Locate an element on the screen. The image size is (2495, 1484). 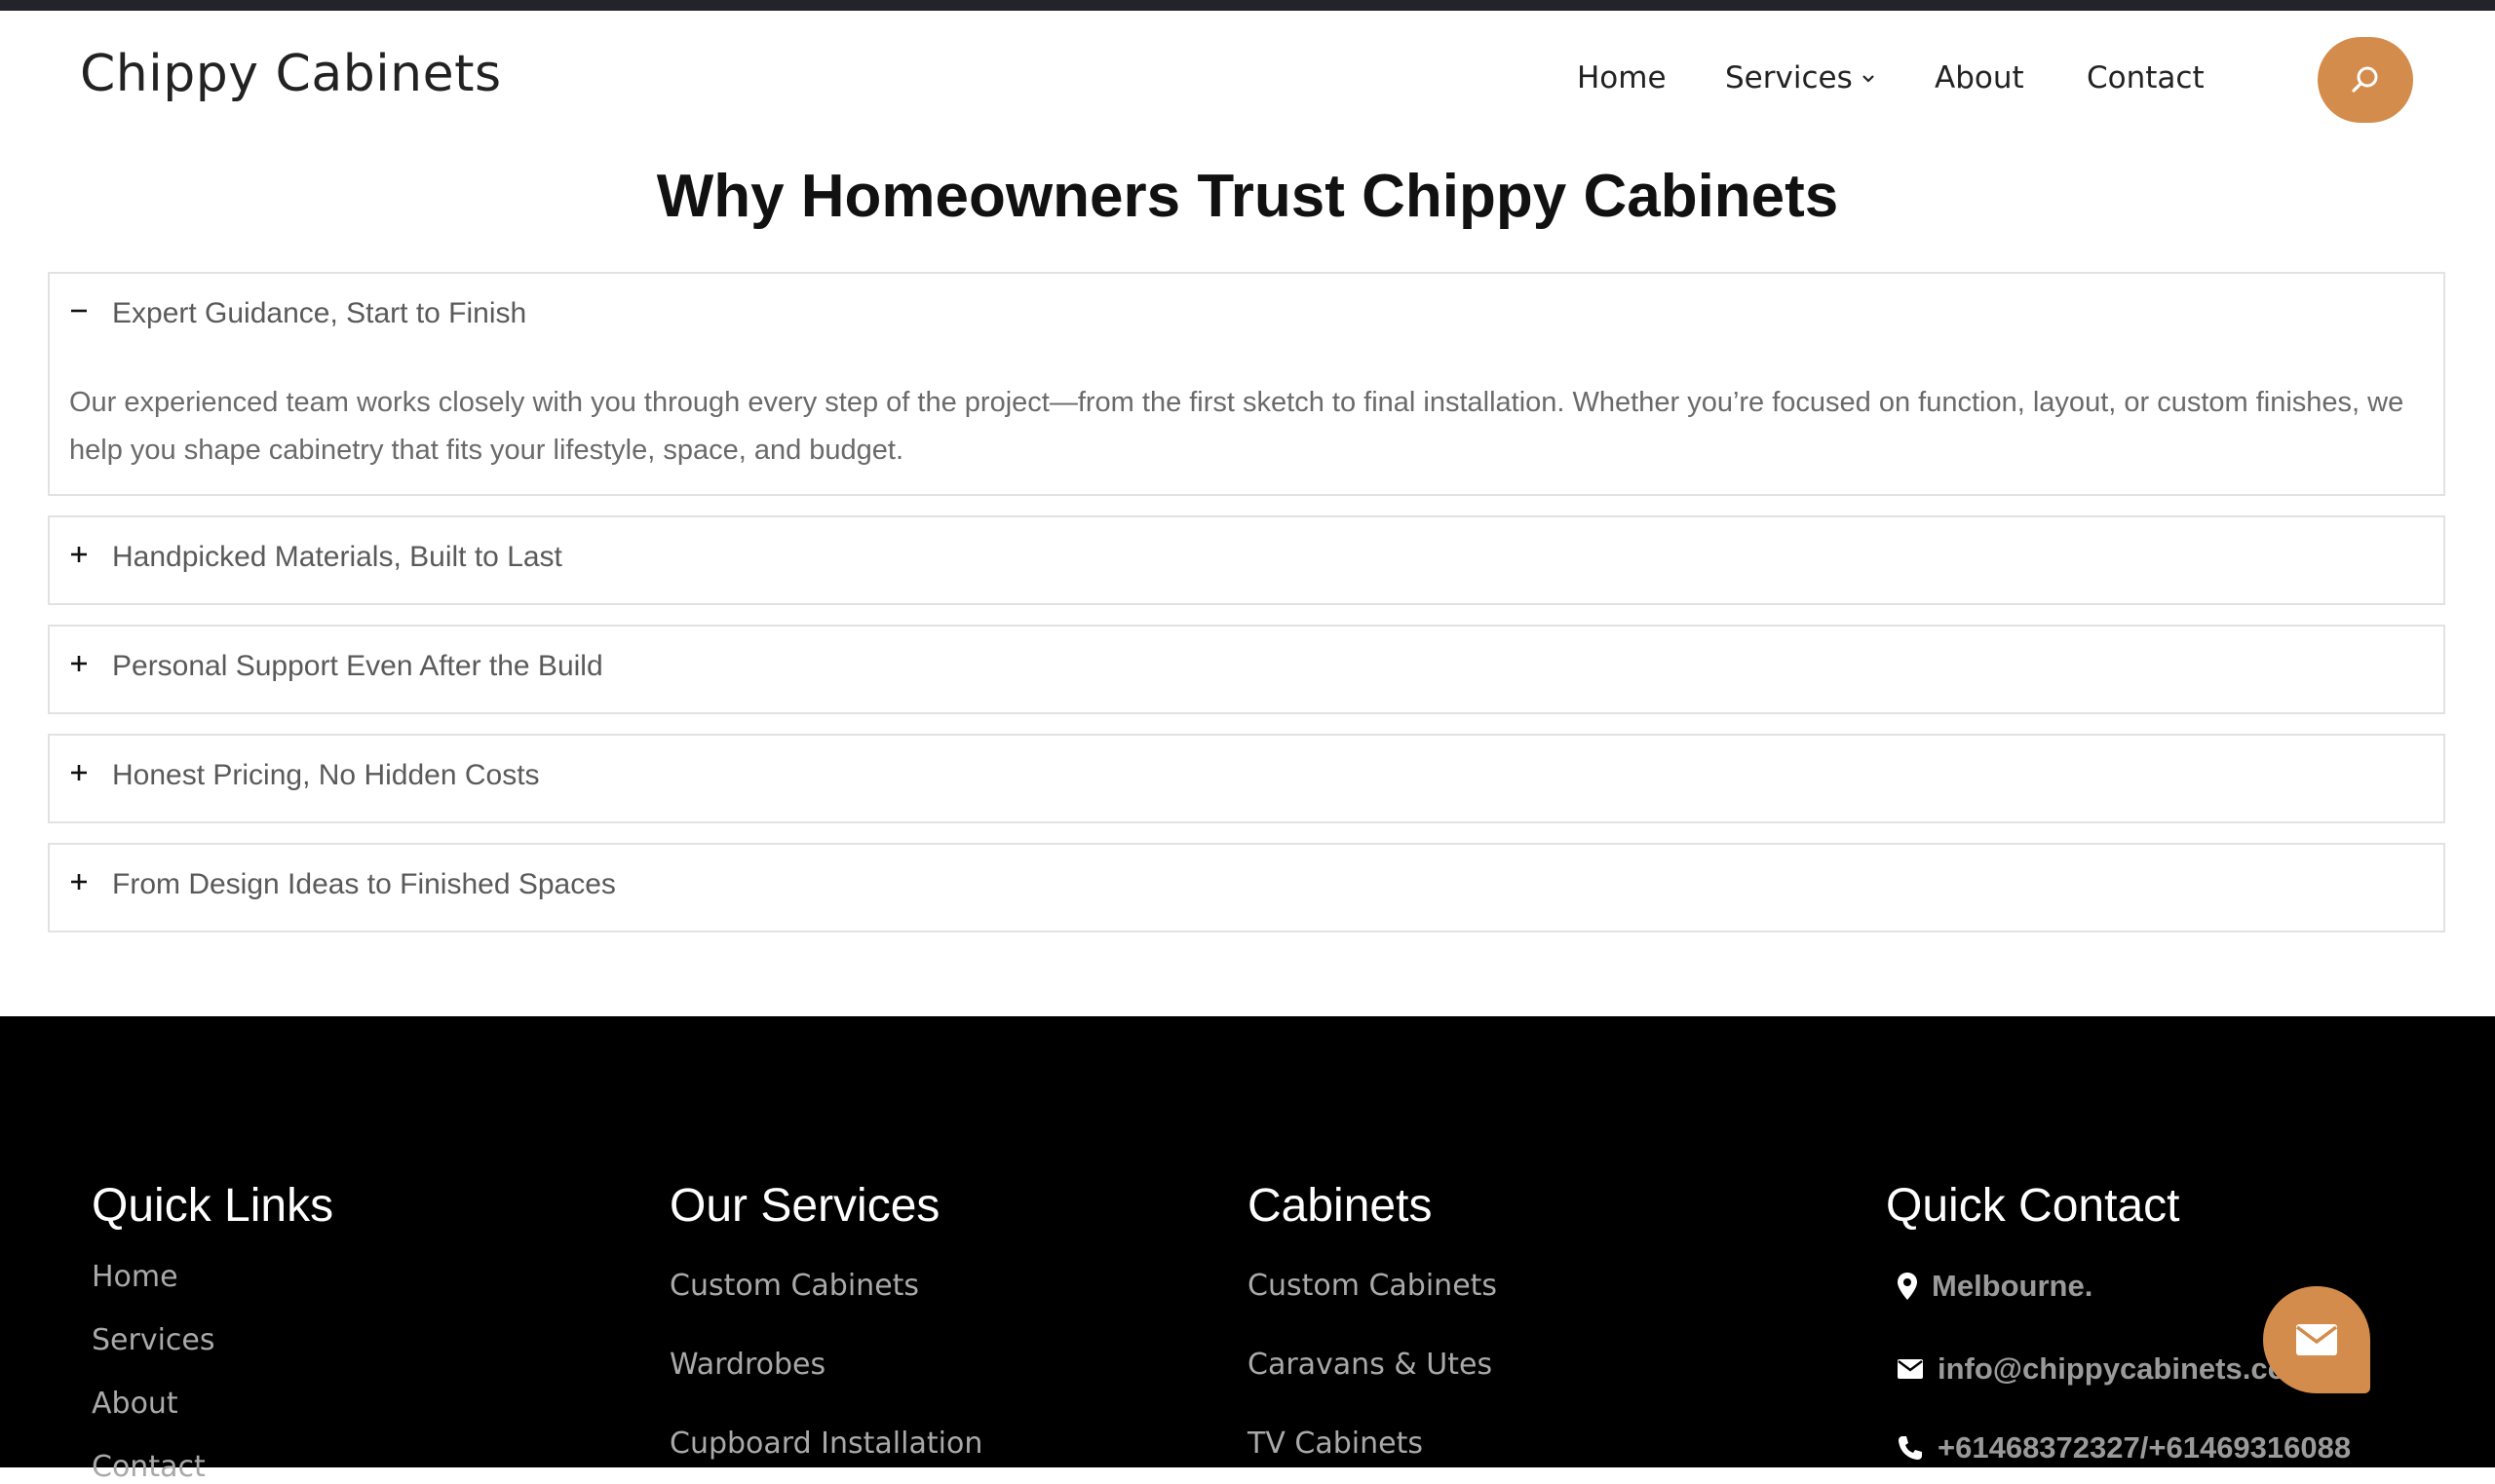
accordion-item-personal-support: Personal Support Even After the Build is located at coordinates (1246, 669).